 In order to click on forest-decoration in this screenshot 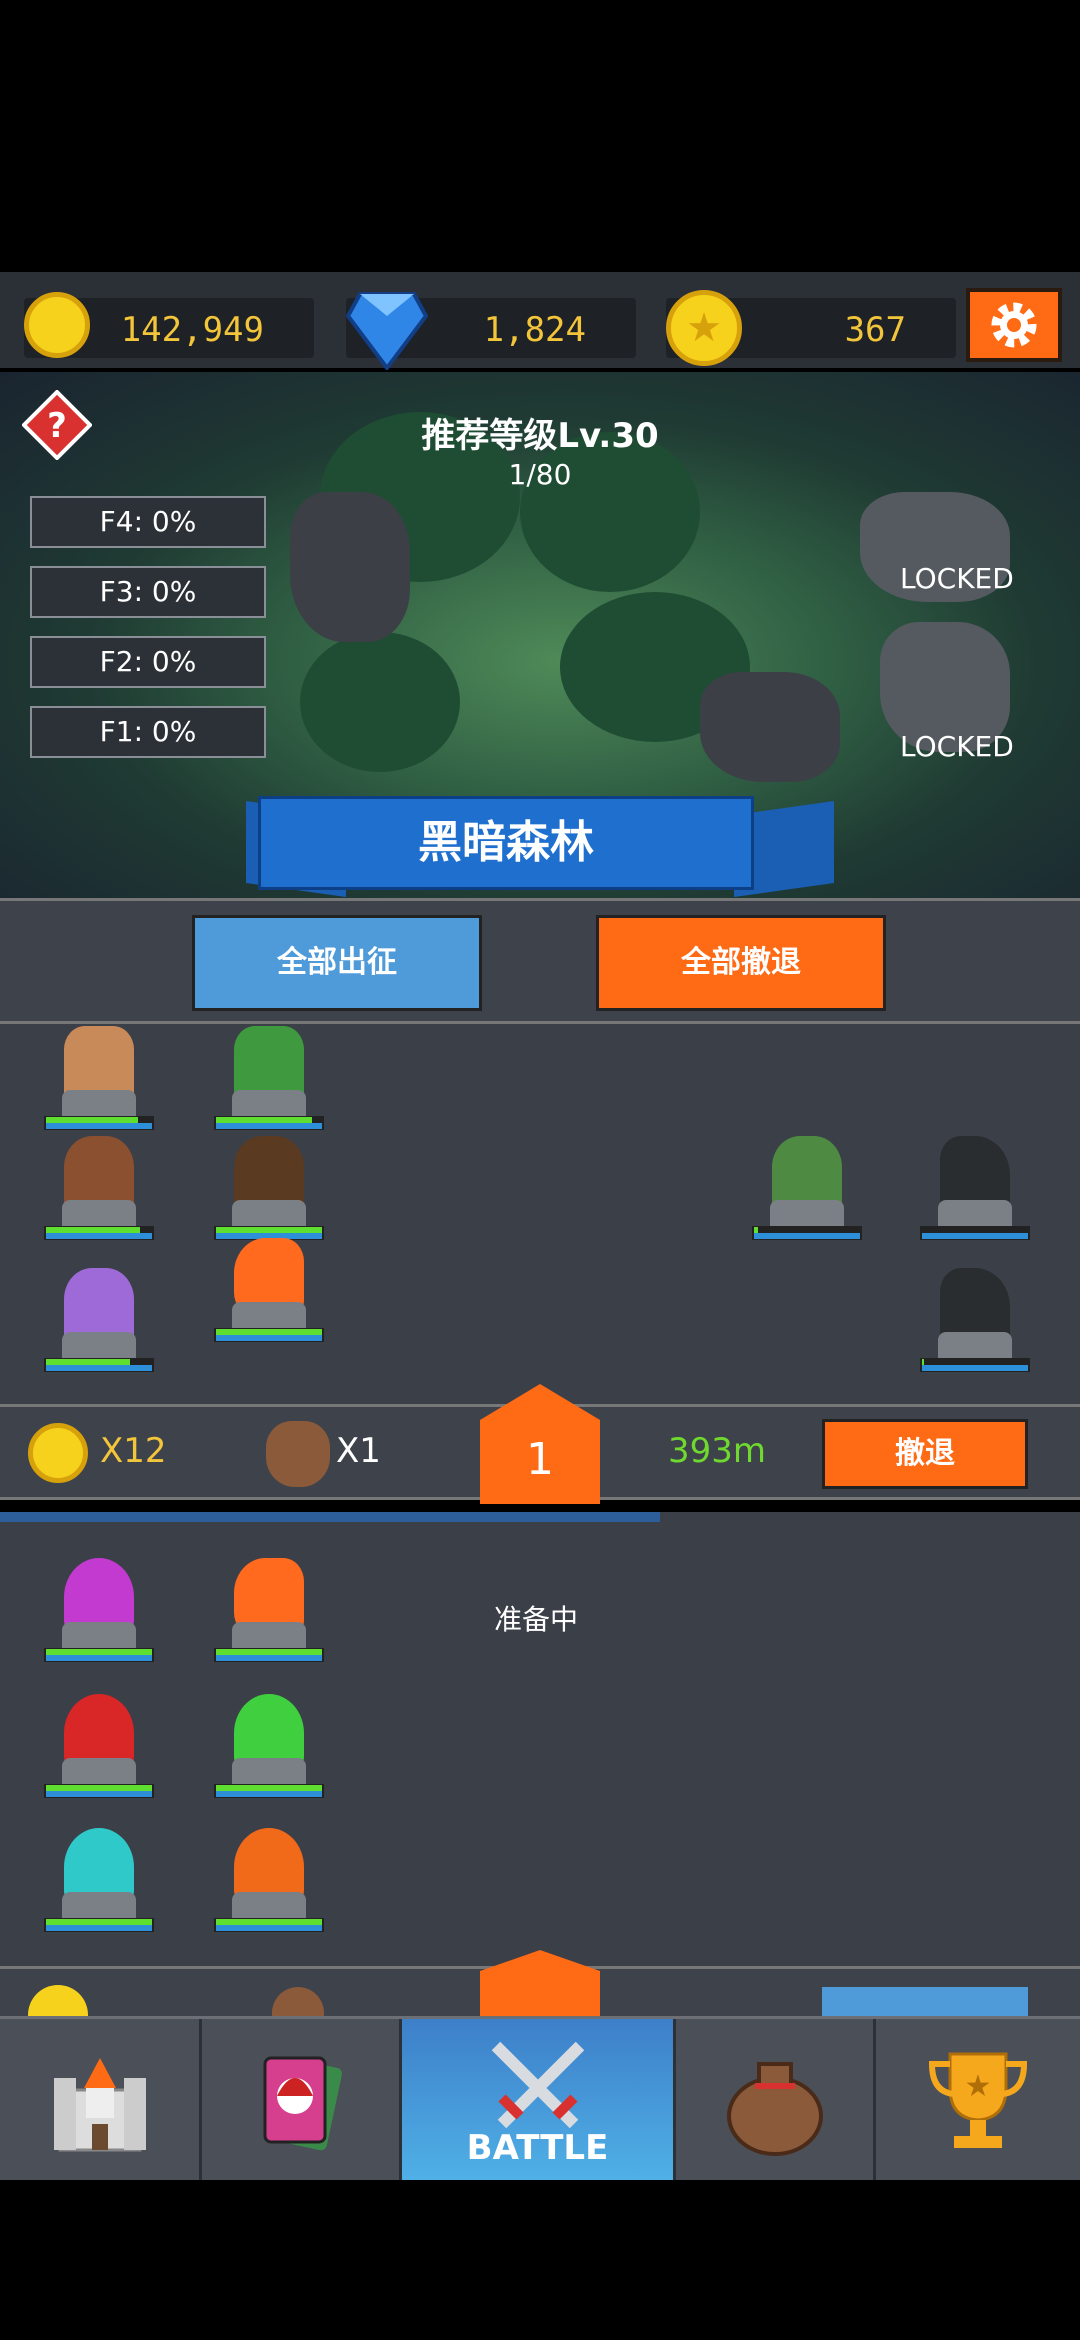, I will do `click(380, 702)`.